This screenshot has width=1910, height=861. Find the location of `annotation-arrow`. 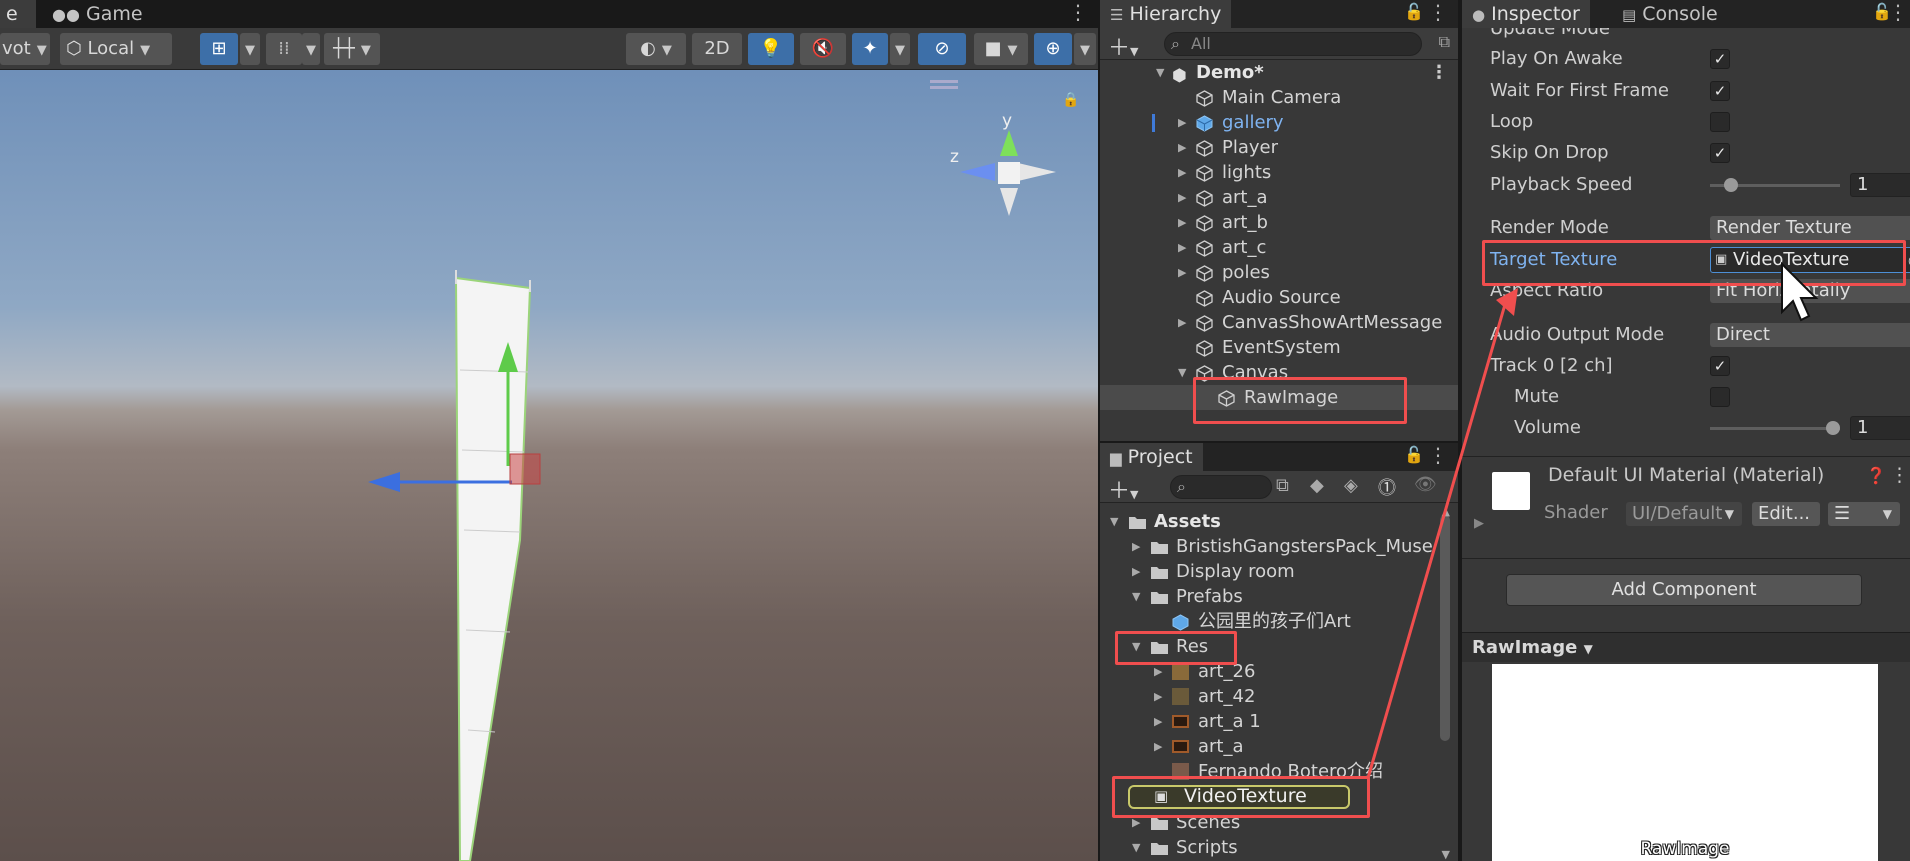

annotation-arrow is located at coordinates (1442, 533).